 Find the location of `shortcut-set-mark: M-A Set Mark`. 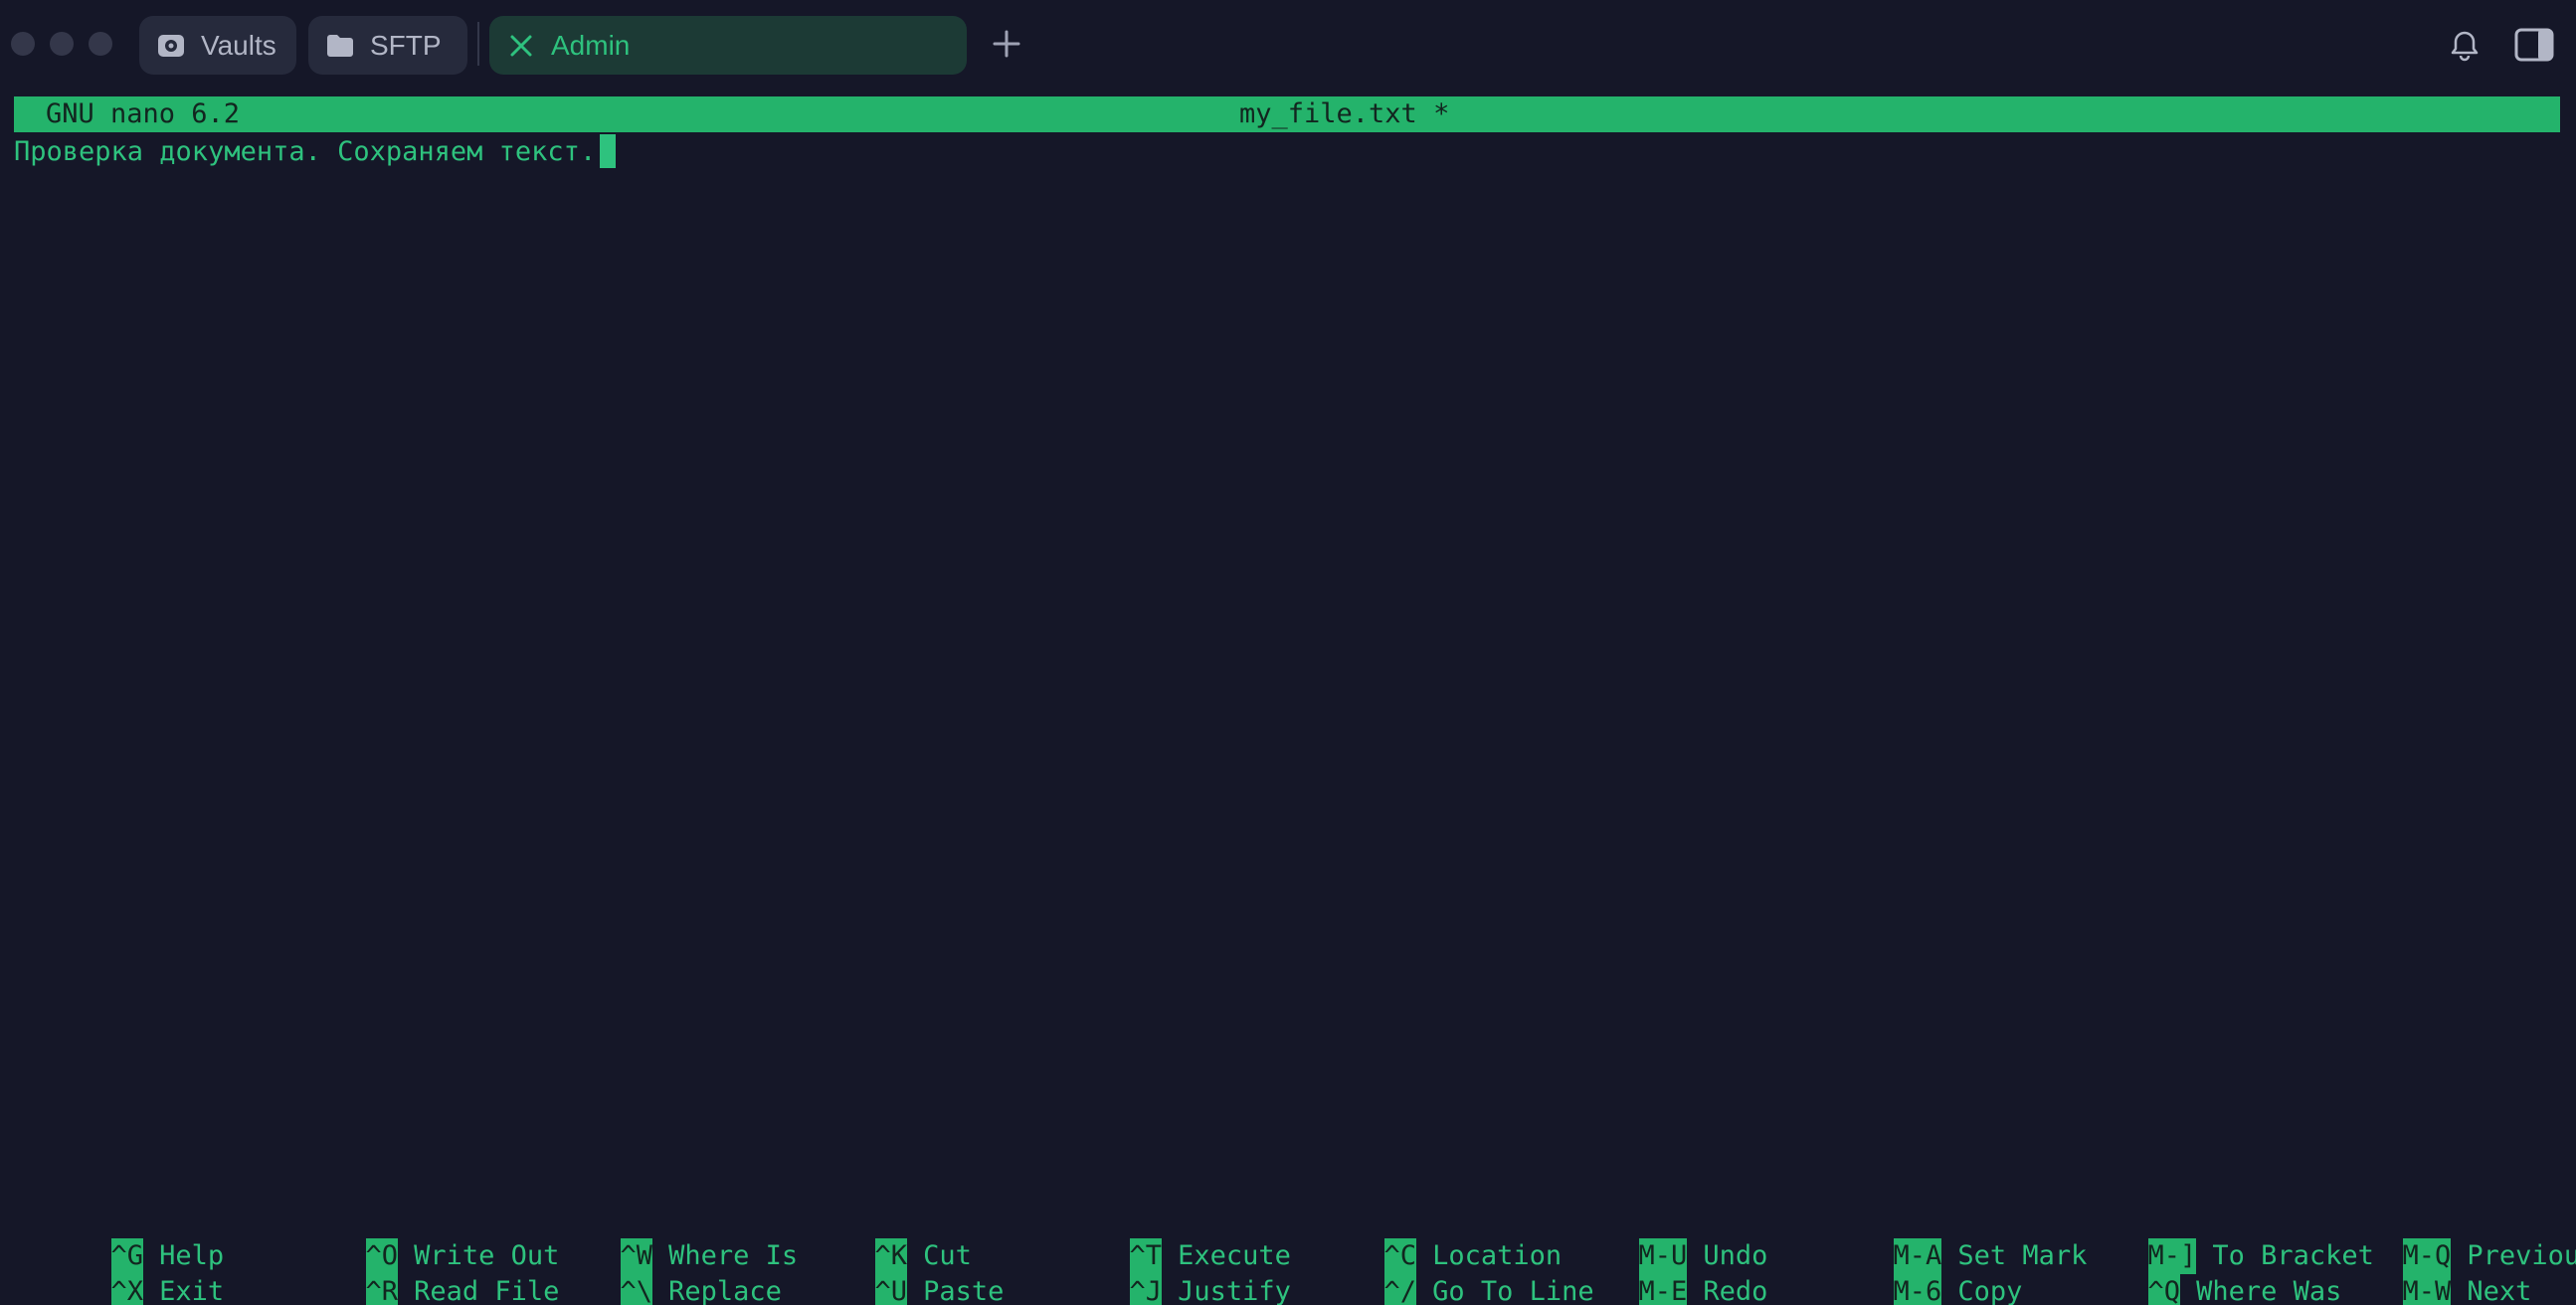

shortcut-set-mark: M-A Set Mark is located at coordinates (1941, 1238).